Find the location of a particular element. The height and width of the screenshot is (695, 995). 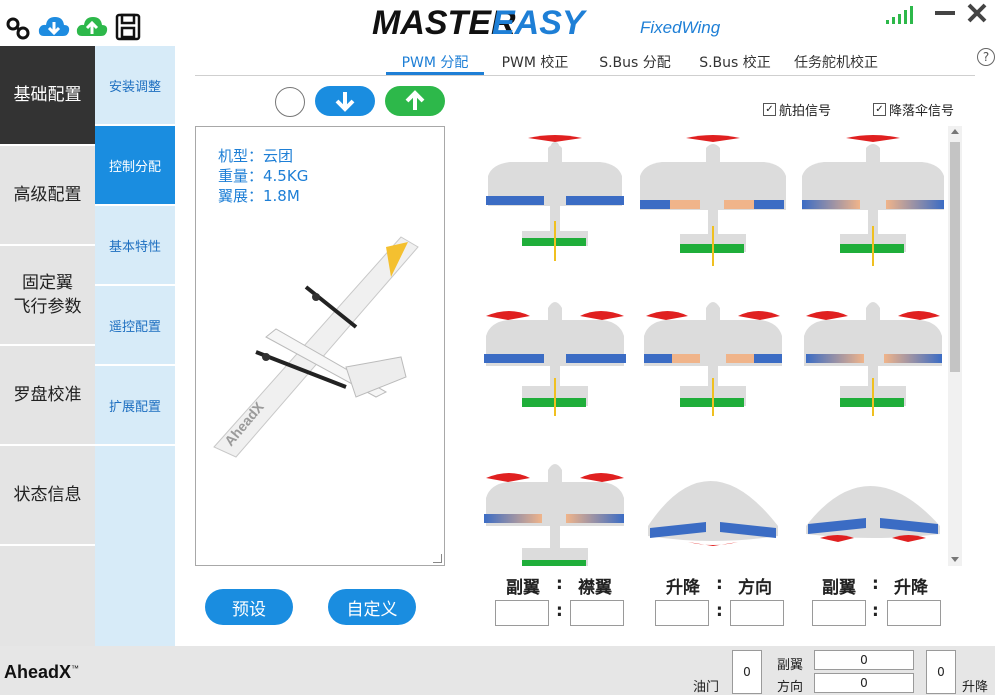

ratio1-input-colon: : is located at coordinates (559, 611).